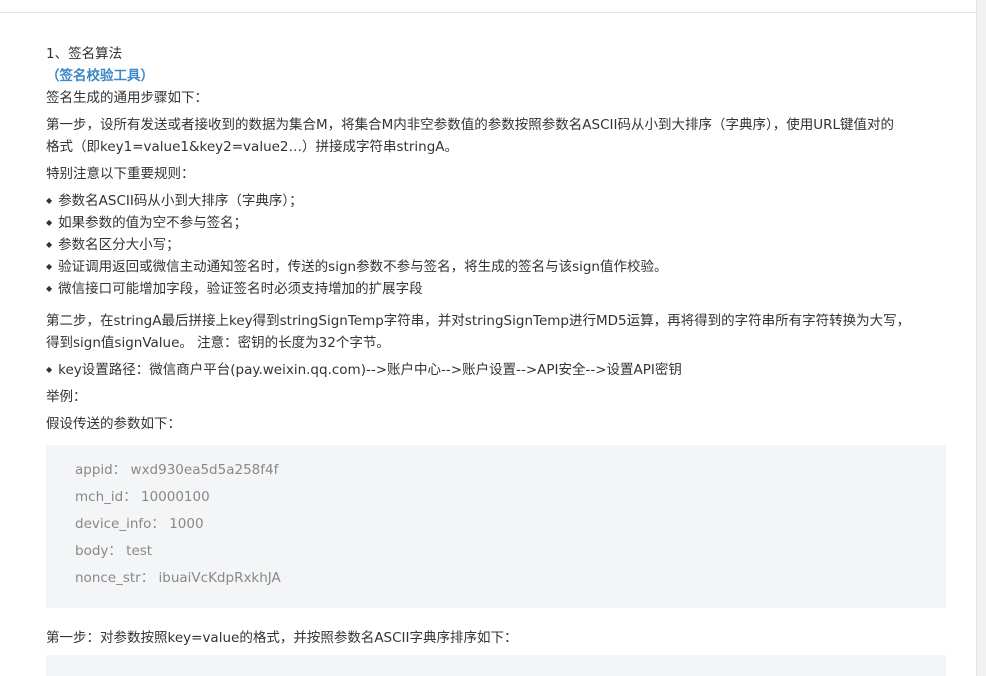  I want to click on param-line: mch_id： 10000100, so click(142, 497).